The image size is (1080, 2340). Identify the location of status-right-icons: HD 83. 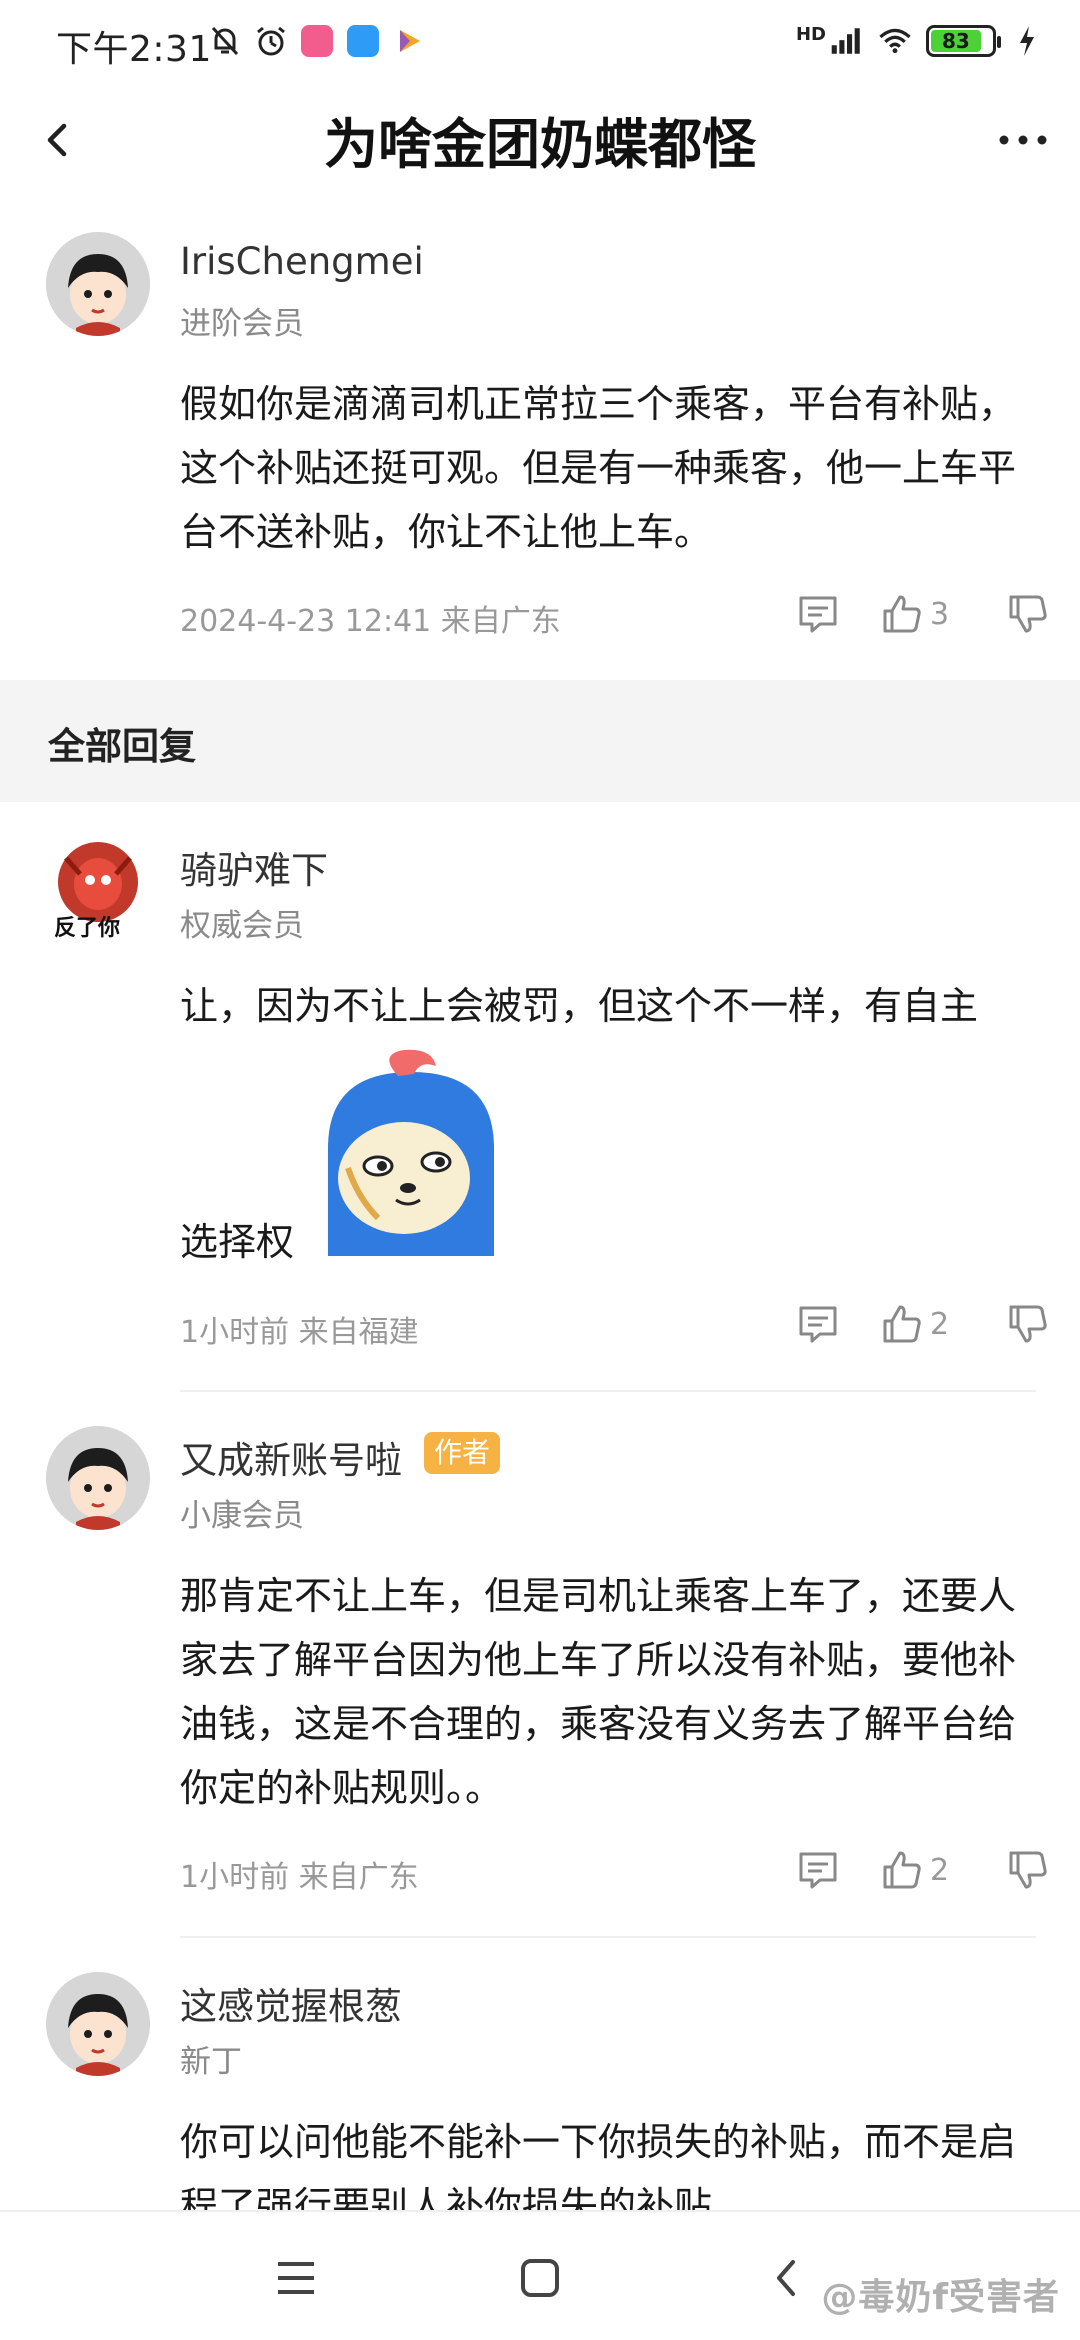
(920, 41).